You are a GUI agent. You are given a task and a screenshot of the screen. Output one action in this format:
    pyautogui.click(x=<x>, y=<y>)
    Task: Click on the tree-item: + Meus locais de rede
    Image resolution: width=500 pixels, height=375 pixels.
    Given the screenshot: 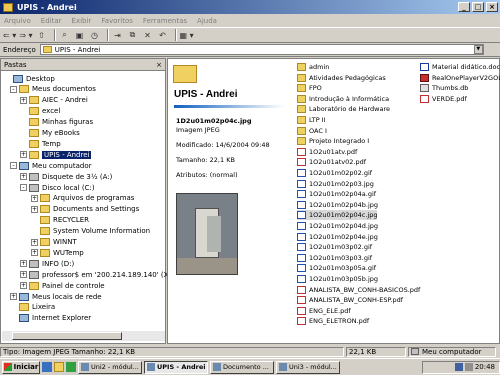 What is the action you would take?
    pyautogui.click(x=56, y=296)
    